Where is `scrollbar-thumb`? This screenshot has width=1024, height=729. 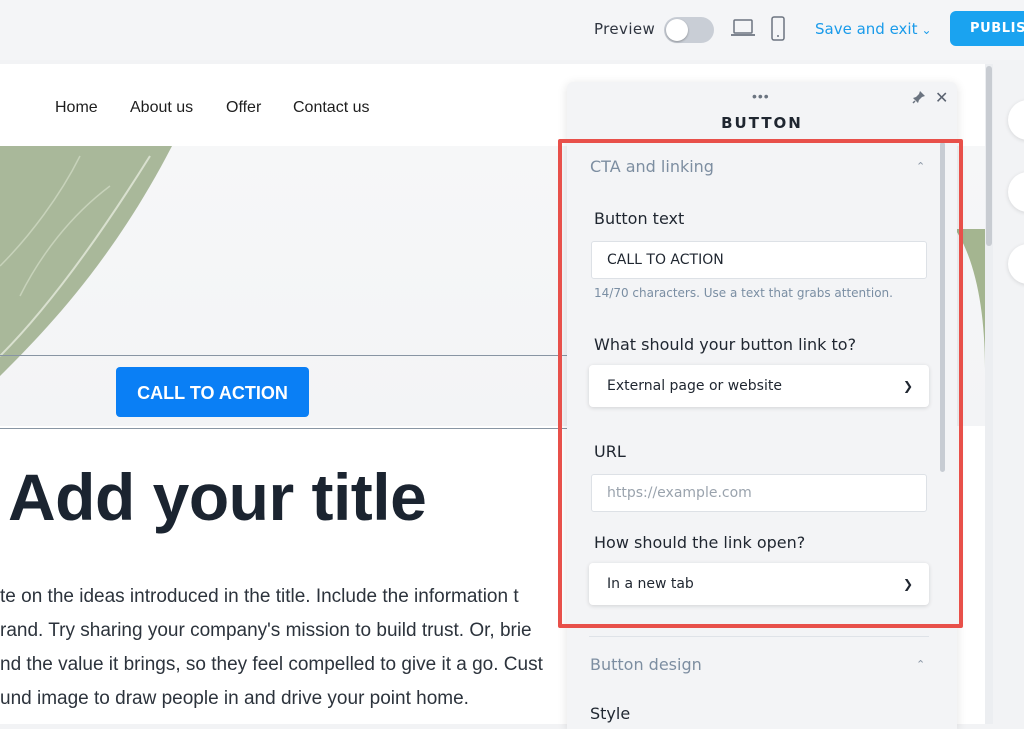
scrollbar-thumb is located at coordinates (989, 156).